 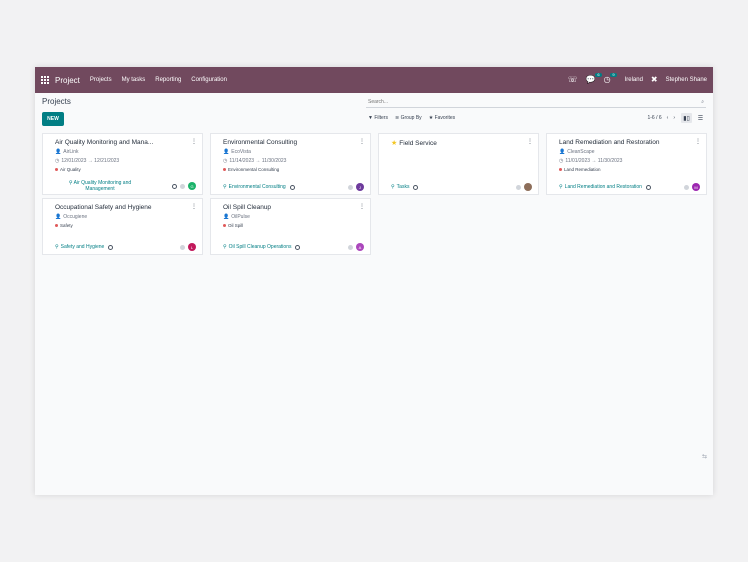 I want to click on tasks-link: ⚲ Safety and Hygiene, so click(x=79, y=247).